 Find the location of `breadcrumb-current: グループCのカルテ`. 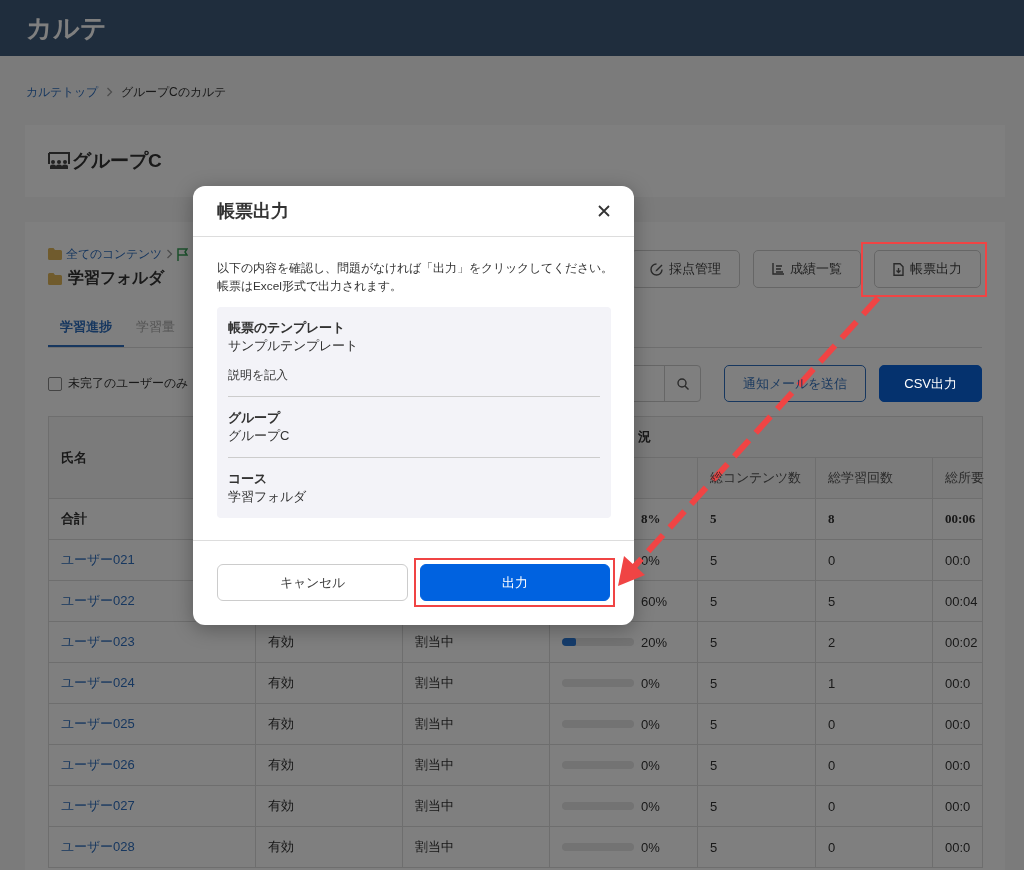

breadcrumb-current: グループCのカルテ is located at coordinates (173, 92).